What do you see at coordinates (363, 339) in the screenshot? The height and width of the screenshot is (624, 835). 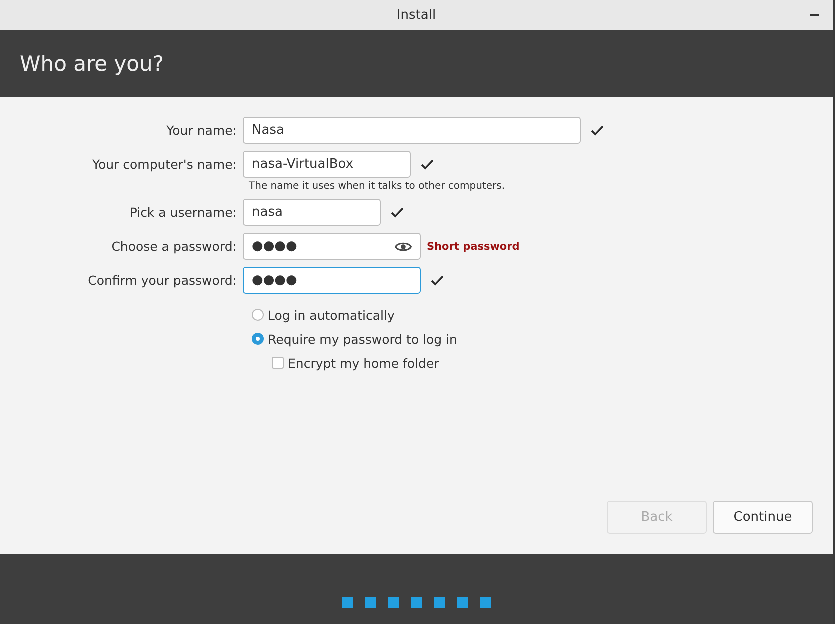 I see `option-label: Require my password to log in` at bounding box center [363, 339].